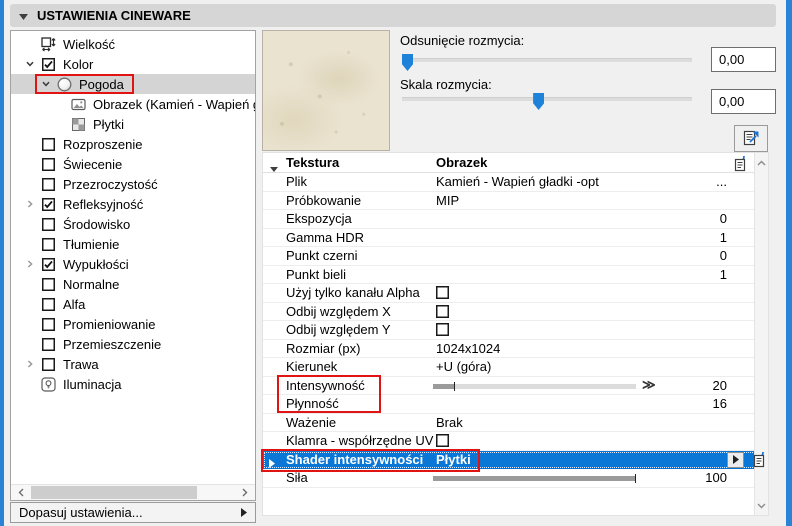 The height and width of the screenshot is (526, 792). I want to click on tree-item-refleksyjnosc: Refleksyjność, so click(133, 204).